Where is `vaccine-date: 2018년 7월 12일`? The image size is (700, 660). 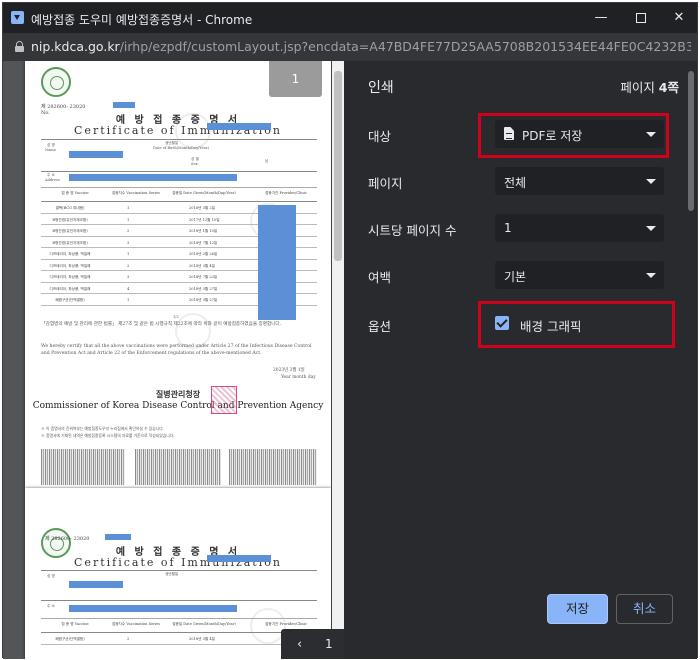
vaccine-date: 2018년 7월 12일 is located at coordinates (203, 242).